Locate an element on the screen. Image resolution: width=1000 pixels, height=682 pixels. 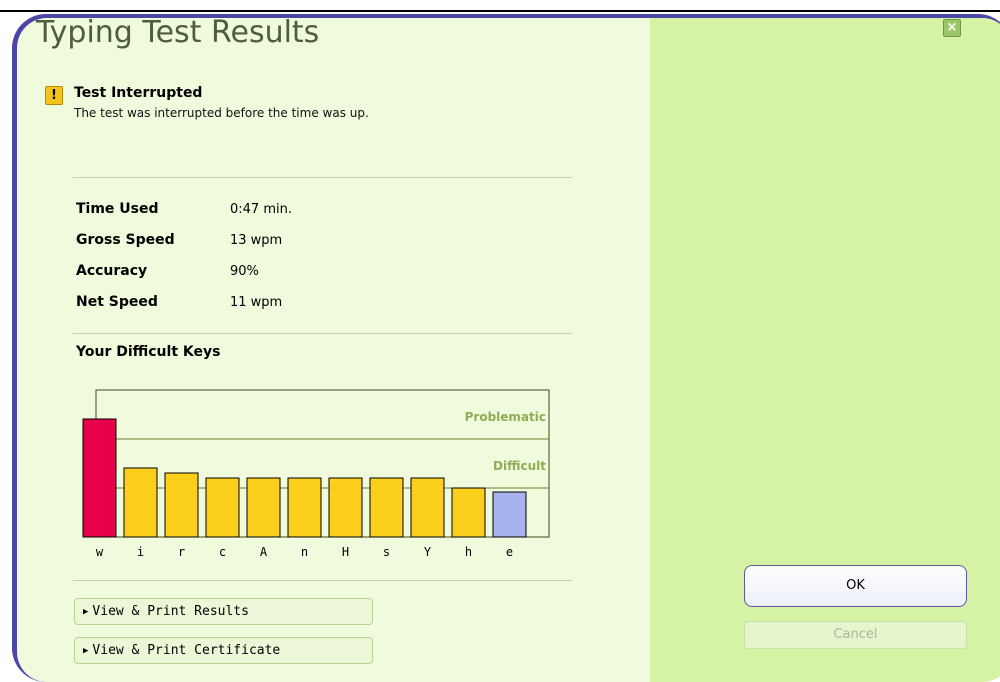
stat-value-time-used: 0:47 min. is located at coordinates (261, 209).